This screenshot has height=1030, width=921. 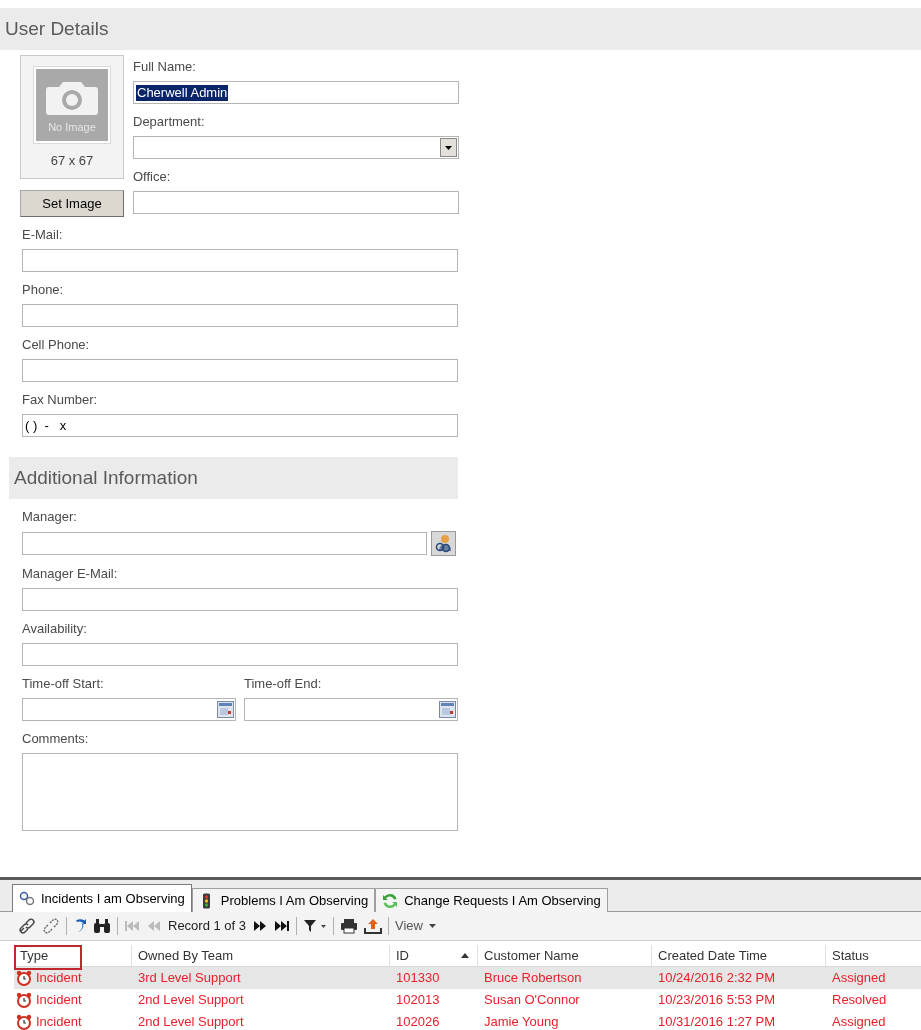 What do you see at coordinates (27, 898) in the screenshot?
I see `links-icon` at bounding box center [27, 898].